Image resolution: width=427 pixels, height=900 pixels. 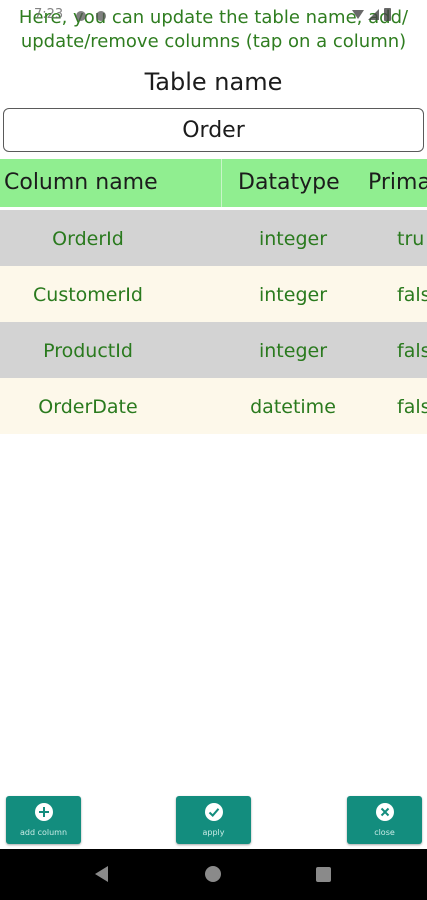 I want to click on close-button: close, so click(x=384, y=820).